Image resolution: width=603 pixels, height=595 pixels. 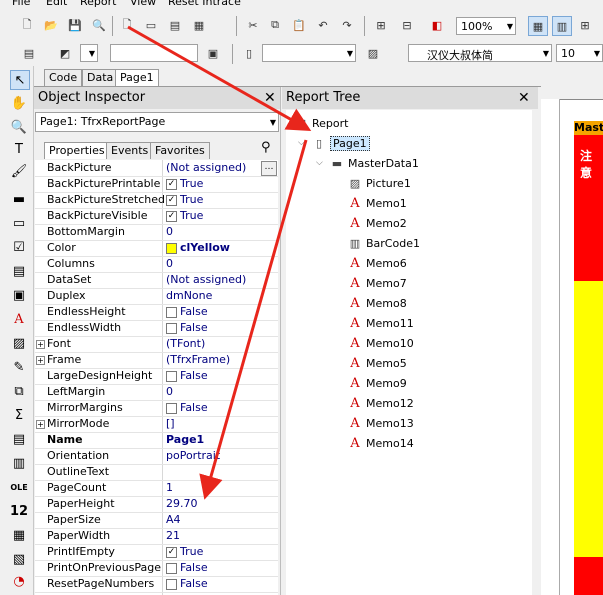 I want to click on color-swatch, so click(x=171, y=248).